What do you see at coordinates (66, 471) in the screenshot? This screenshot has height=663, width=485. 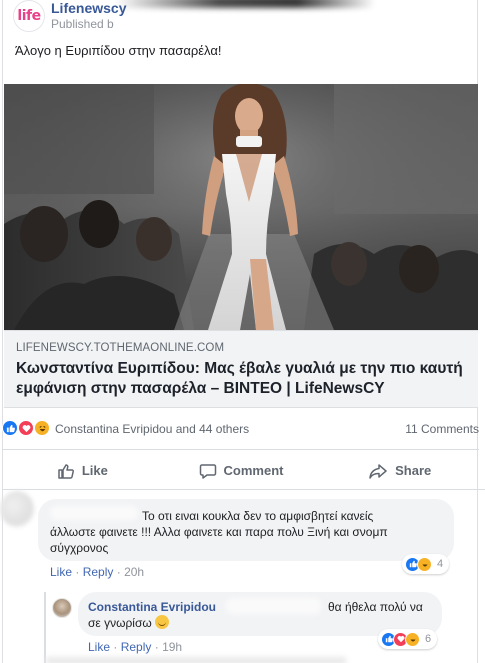 I see `thumbs-up-icon` at bounding box center [66, 471].